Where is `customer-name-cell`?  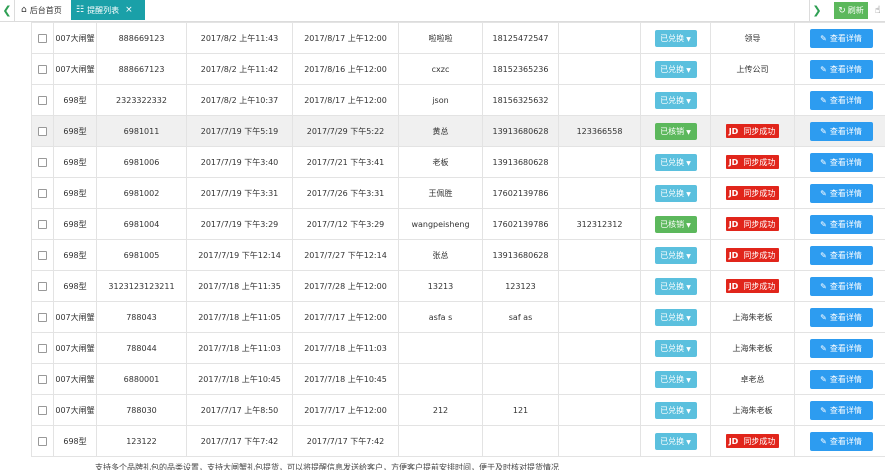 customer-name-cell is located at coordinates (440, 379).